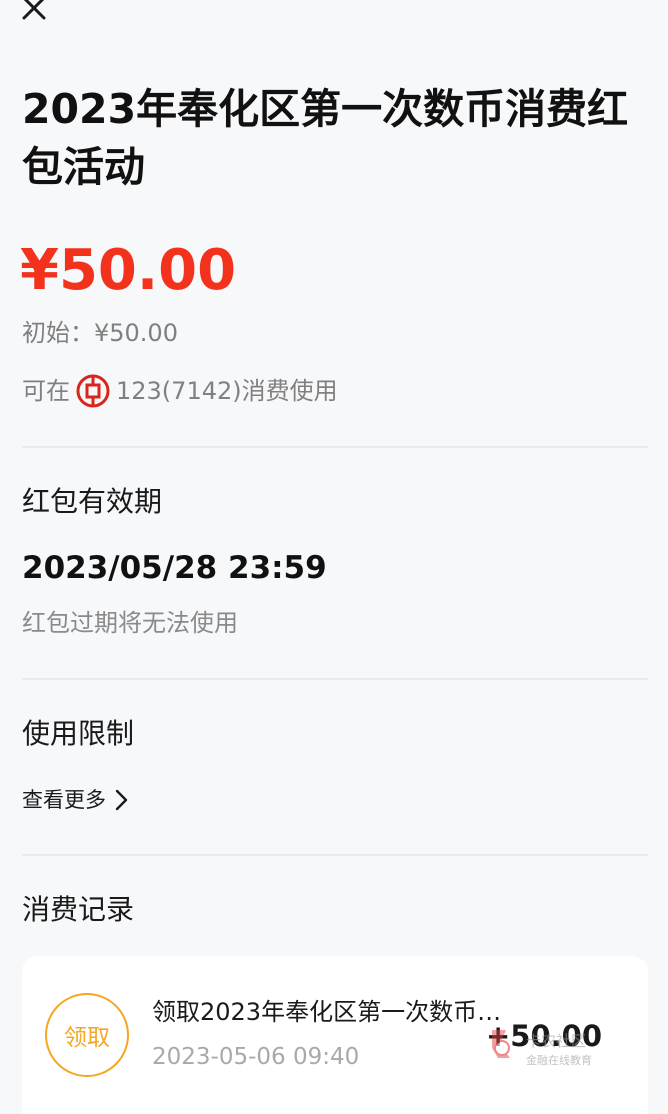 This screenshot has width=668, height=1114. I want to click on validity-heading: 红包有效期, so click(92, 501).